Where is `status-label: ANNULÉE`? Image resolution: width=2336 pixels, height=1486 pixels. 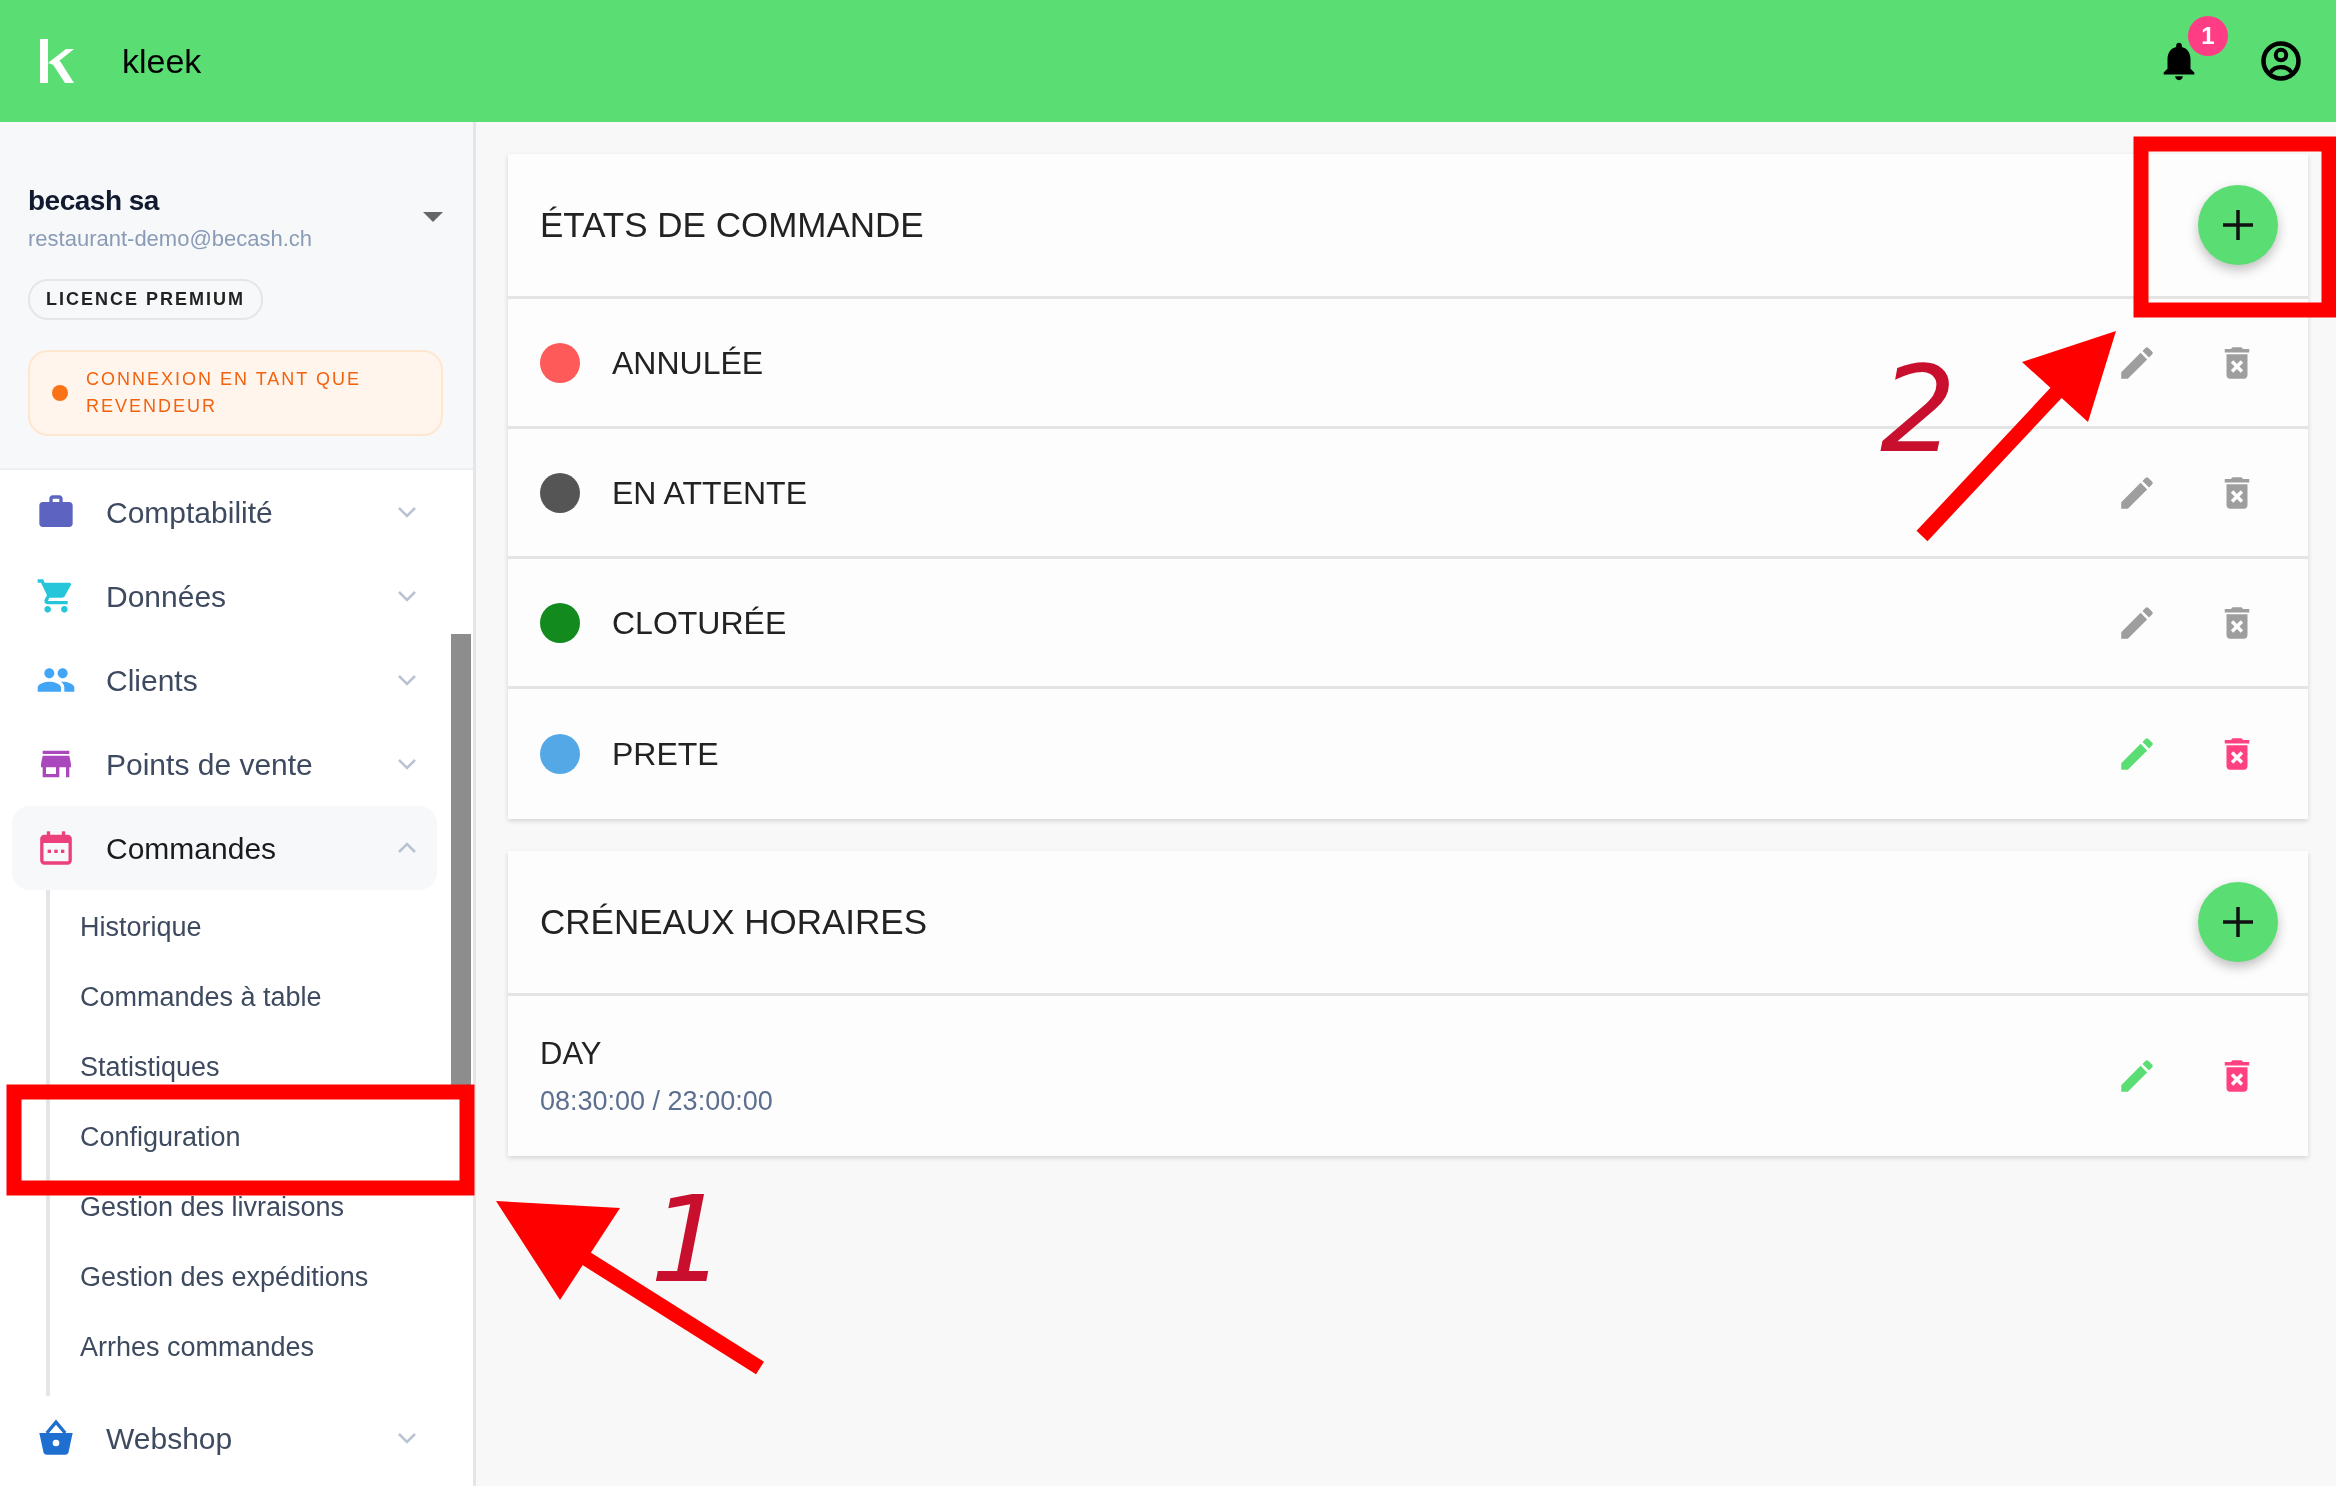 status-label: ANNULÉE is located at coordinates (688, 363).